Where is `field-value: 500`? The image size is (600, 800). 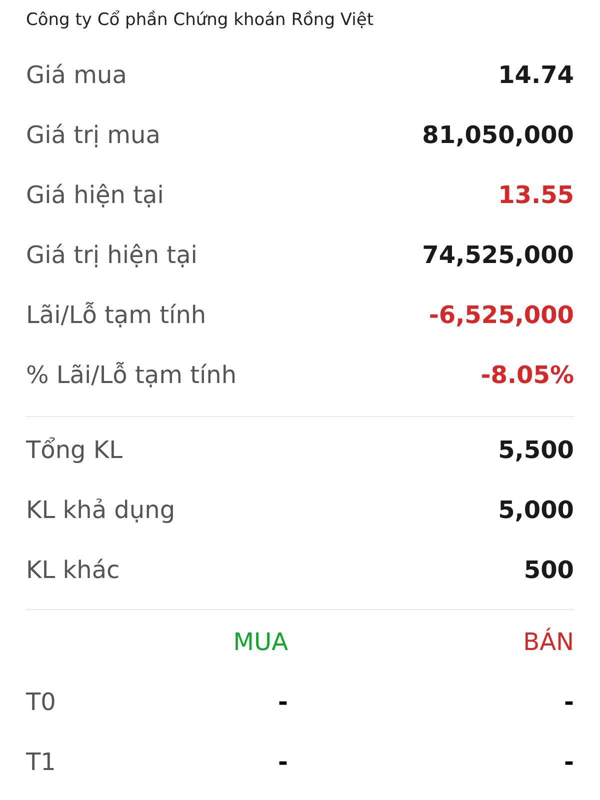 field-value: 500 is located at coordinates (549, 570).